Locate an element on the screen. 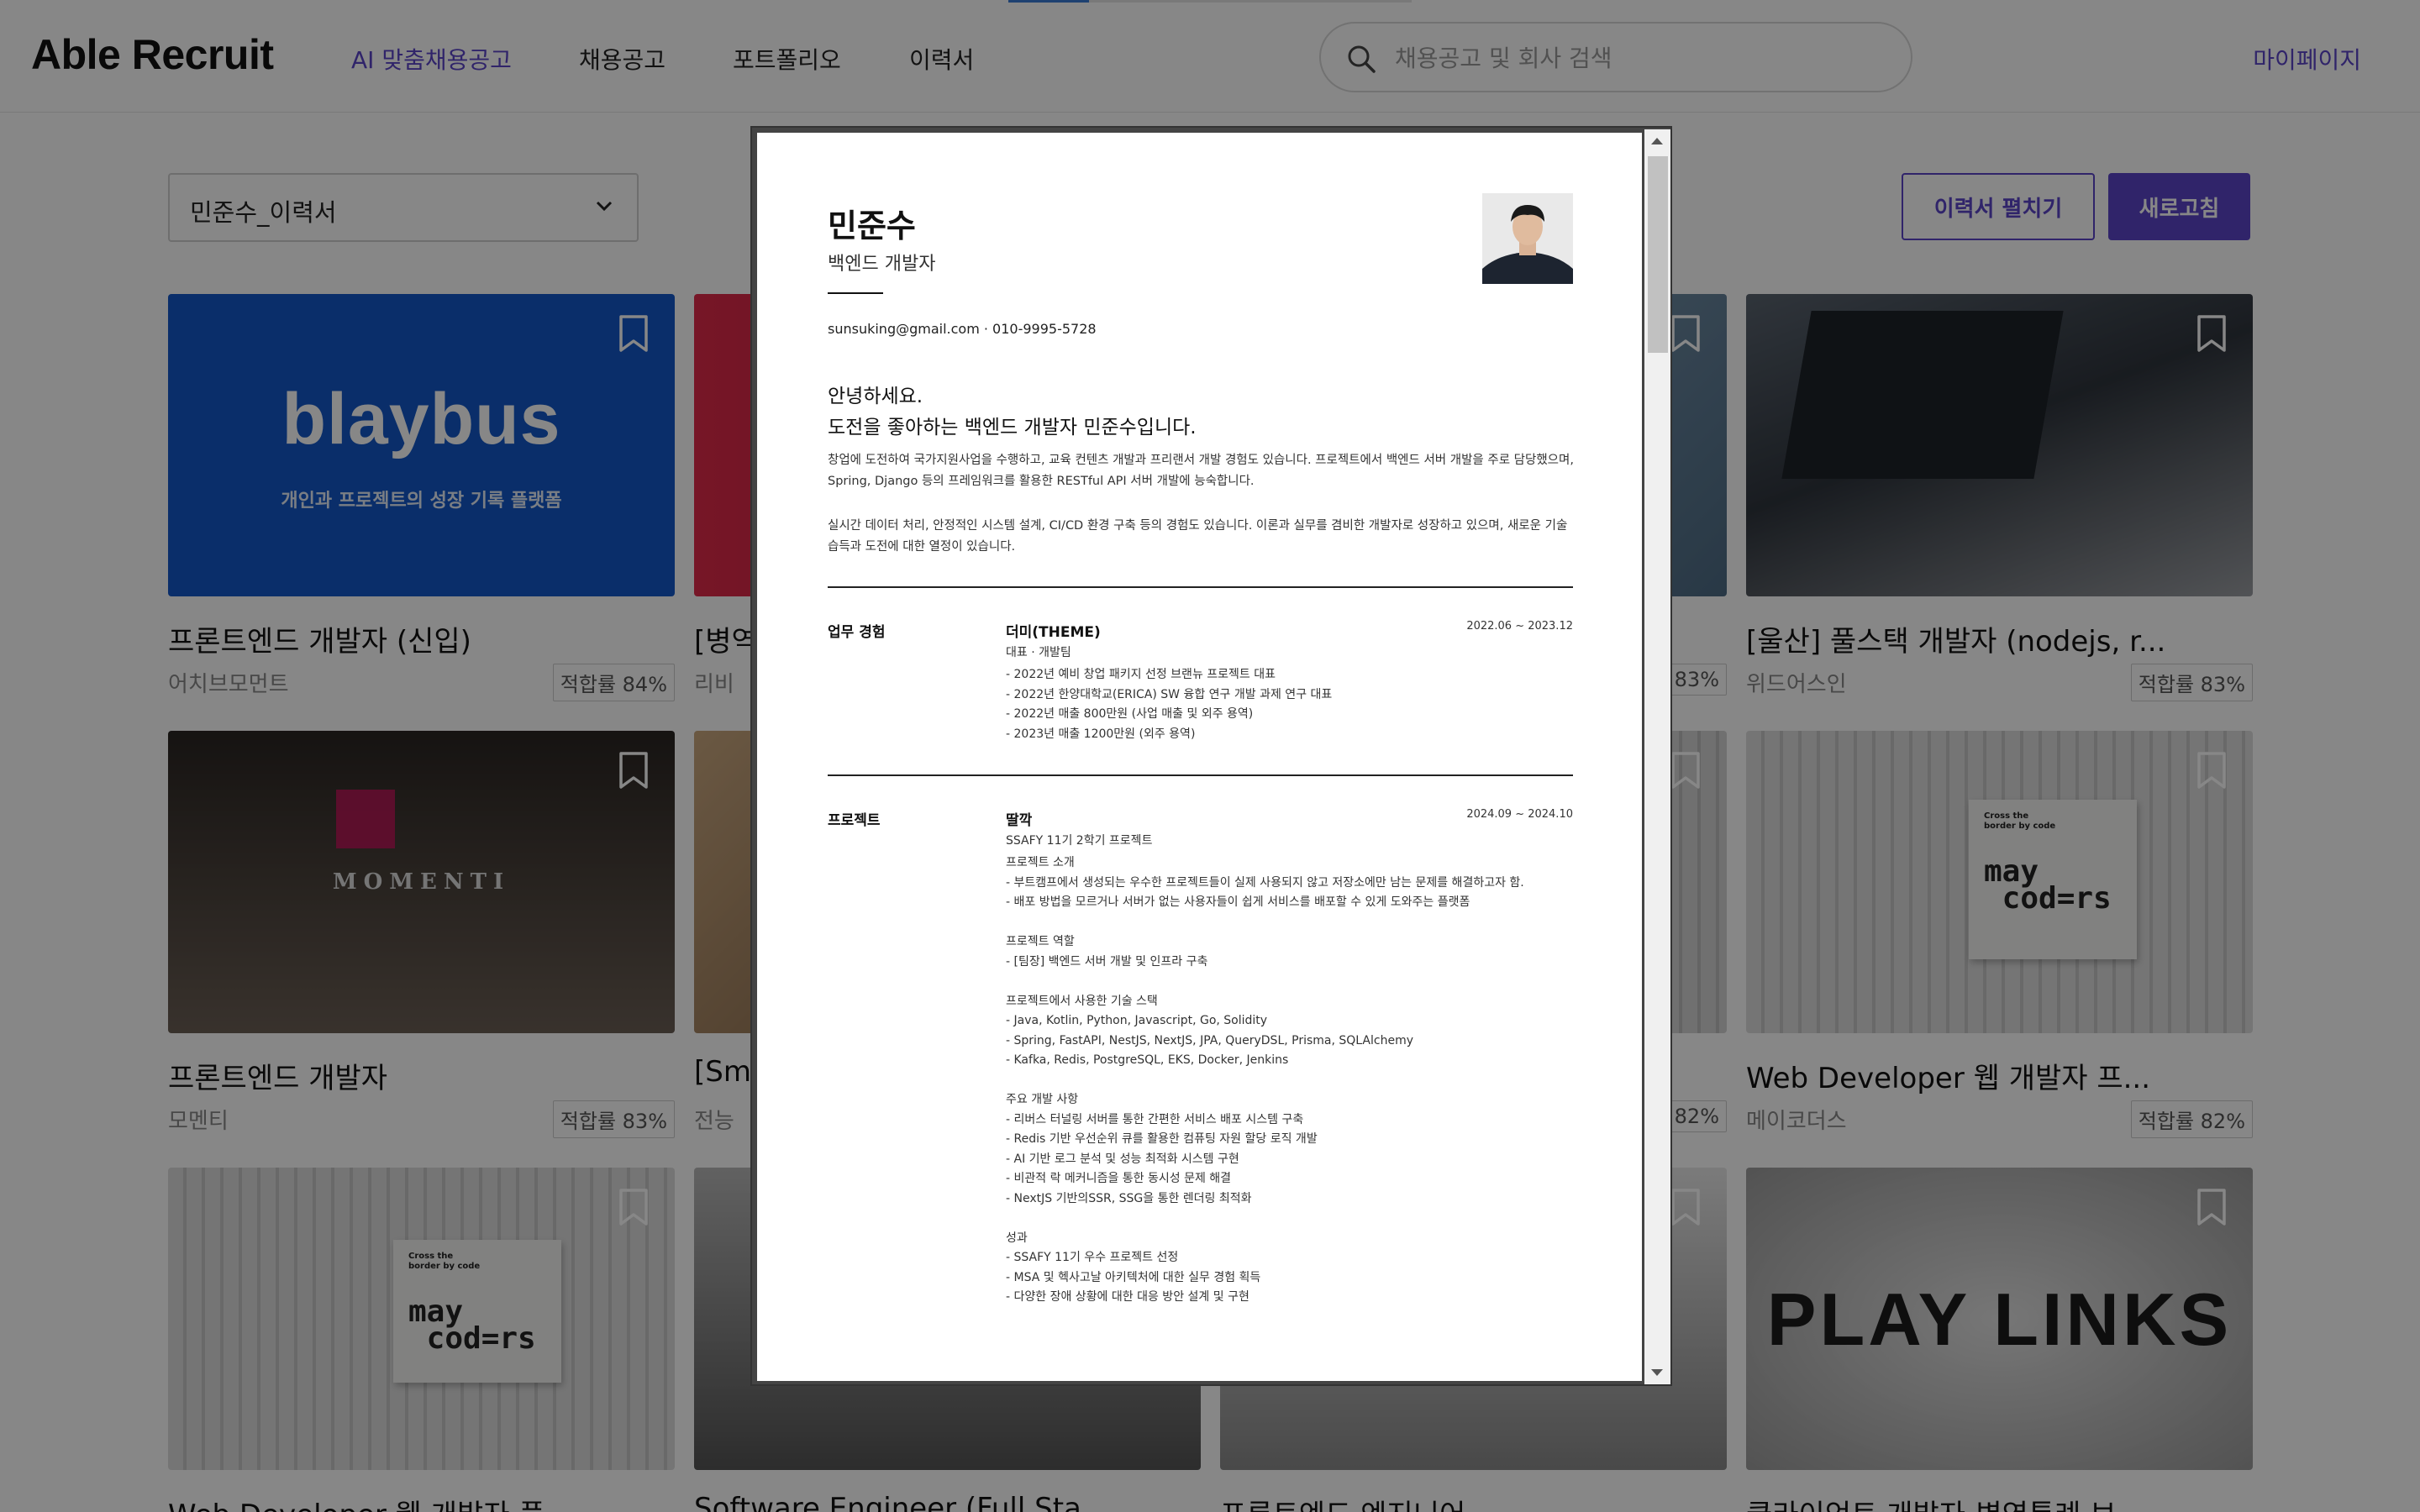 This screenshot has width=2420, height=1512. project-line: 프로젝트 소개 is located at coordinates (1041, 862).